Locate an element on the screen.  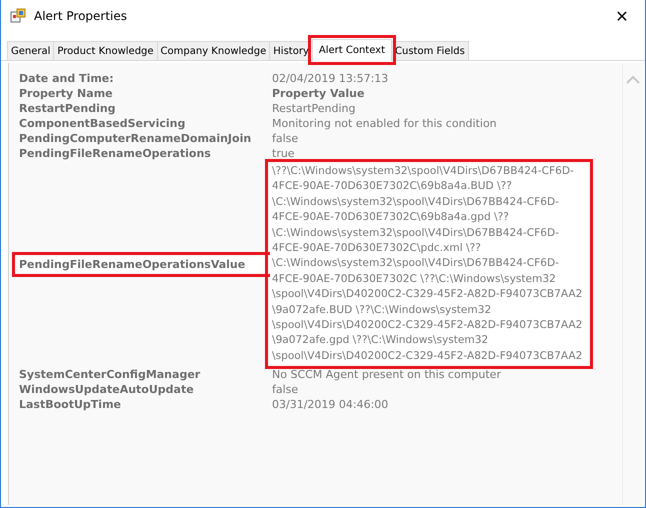
app-icon is located at coordinates (18, 16).